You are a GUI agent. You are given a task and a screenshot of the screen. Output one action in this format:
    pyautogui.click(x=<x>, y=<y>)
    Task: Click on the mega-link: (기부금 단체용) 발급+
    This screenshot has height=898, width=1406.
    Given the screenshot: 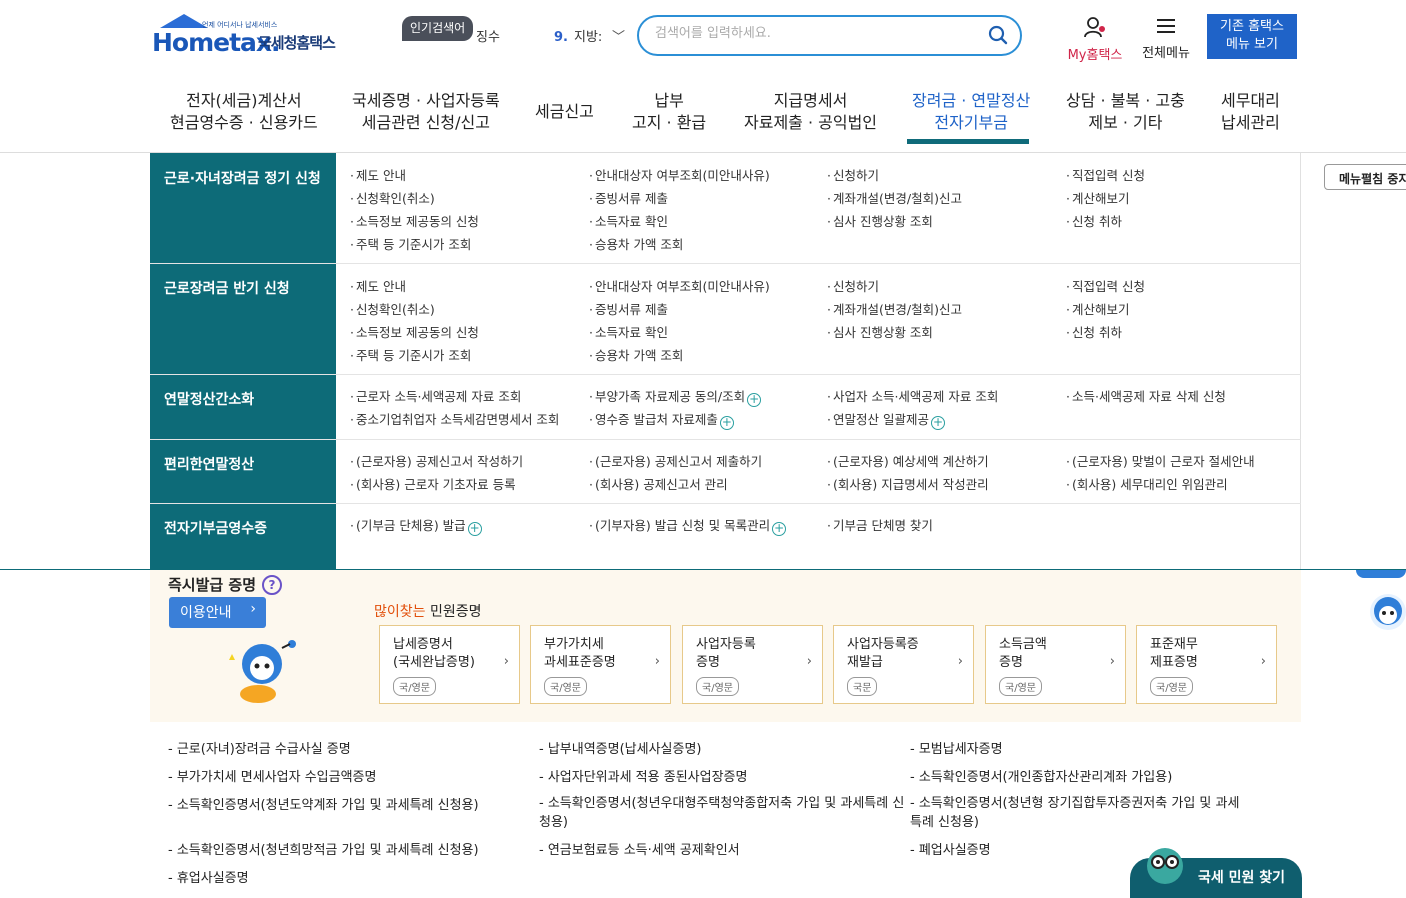 What is the action you would take?
    pyautogui.click(x=416, y=525)
    